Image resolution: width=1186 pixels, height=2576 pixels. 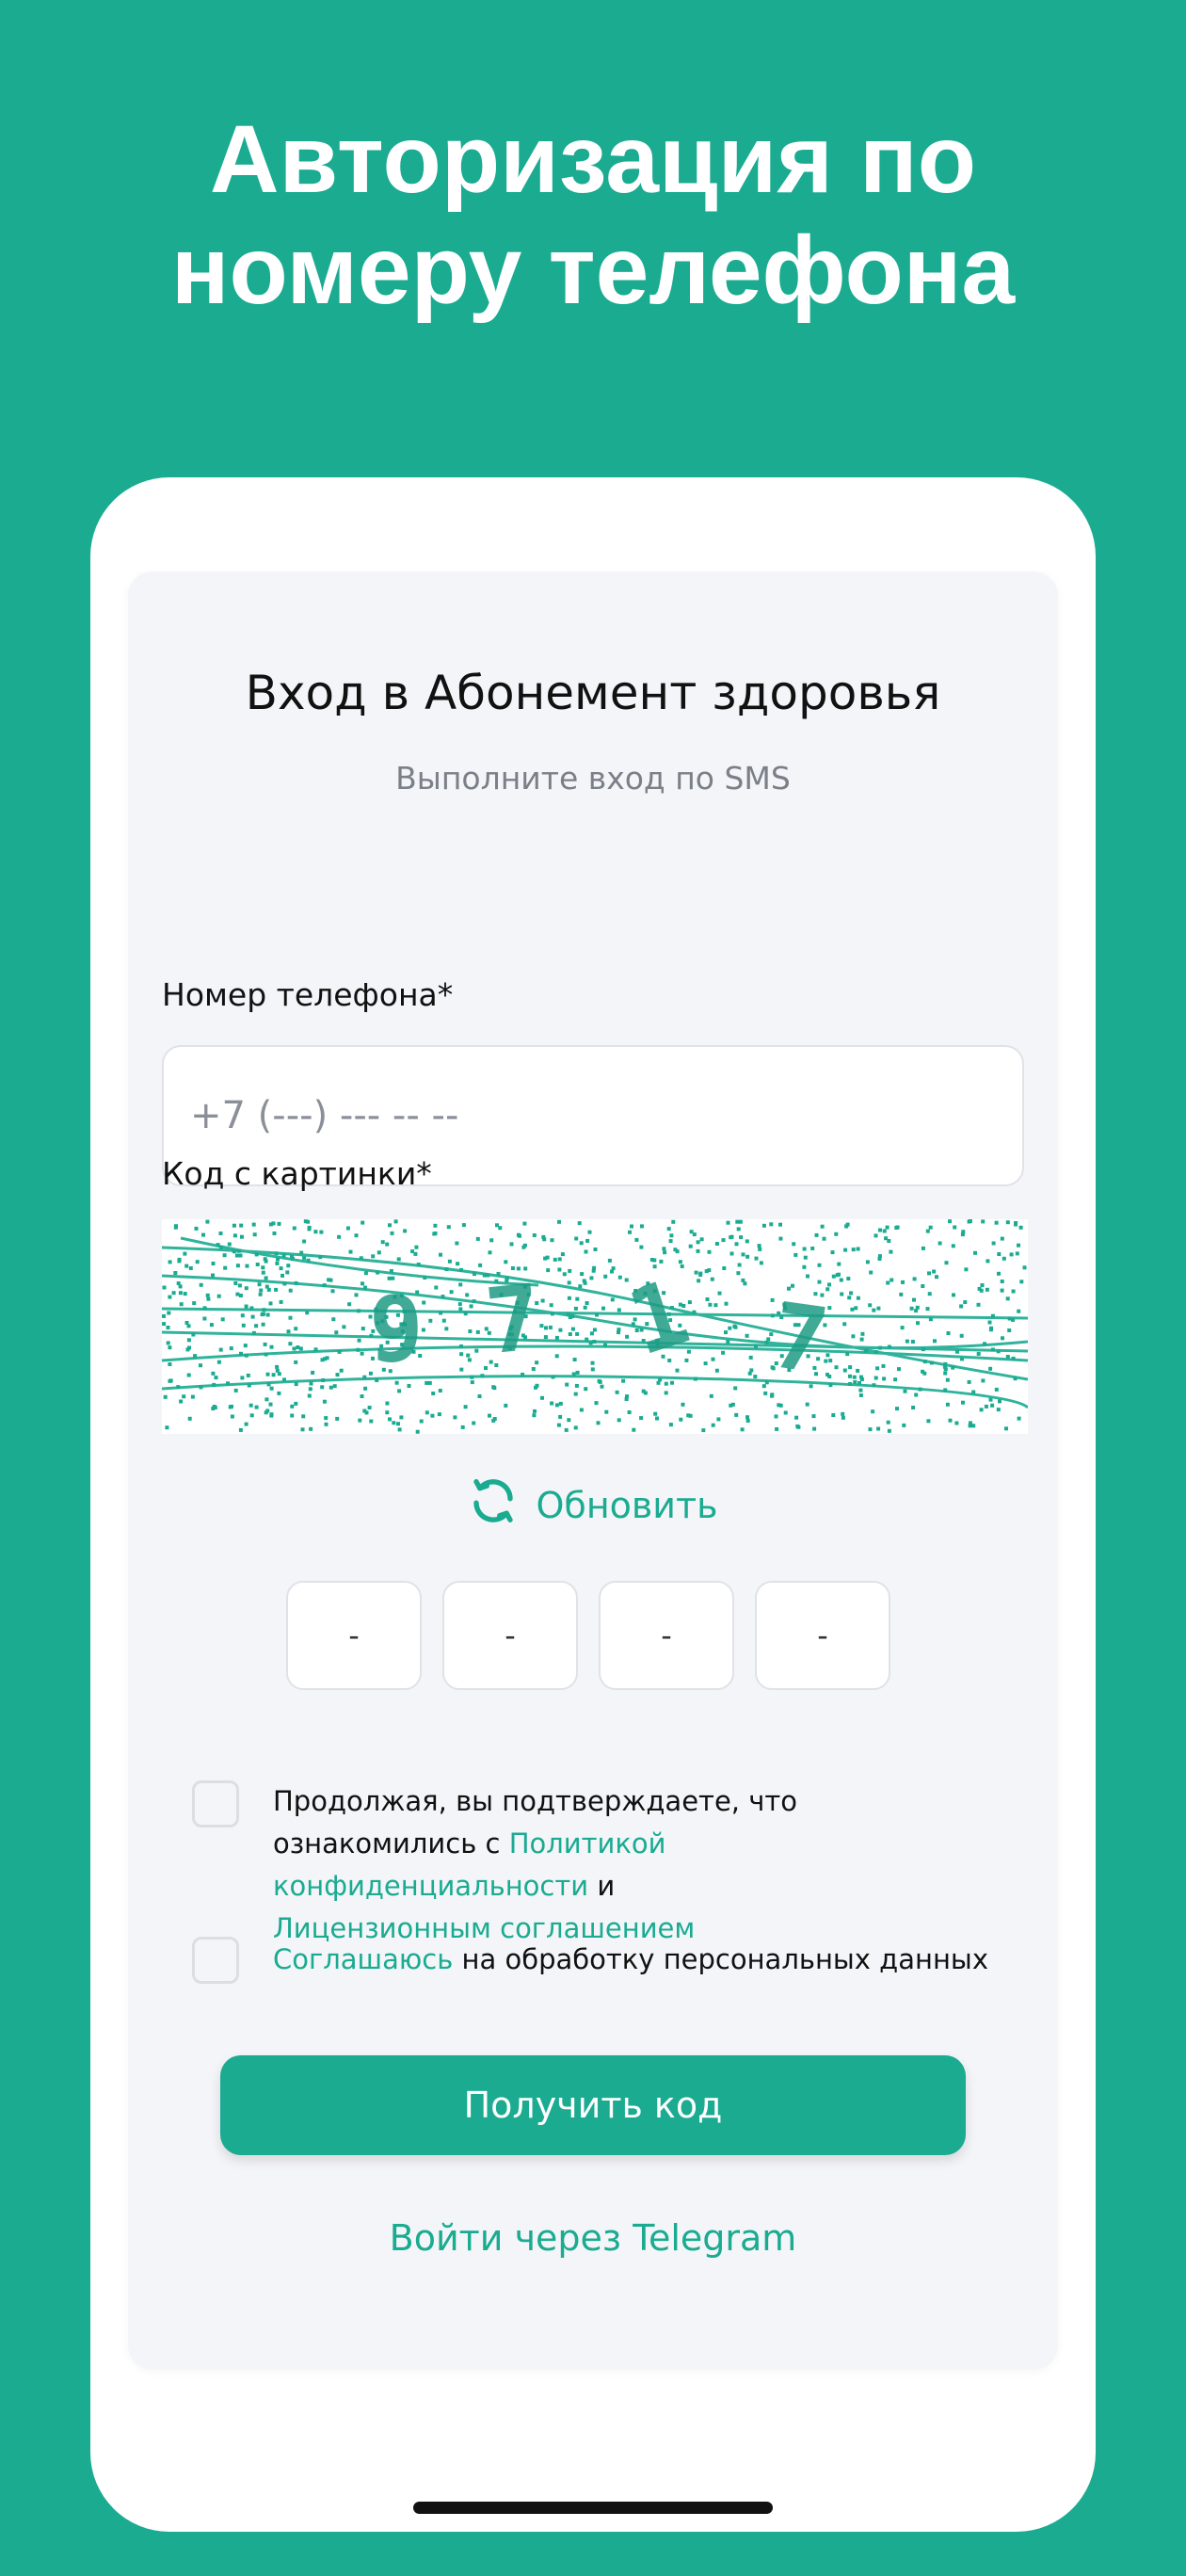 I want to click on card-title: Вход в Абонемент здоровья, so click(x=593, y=693).